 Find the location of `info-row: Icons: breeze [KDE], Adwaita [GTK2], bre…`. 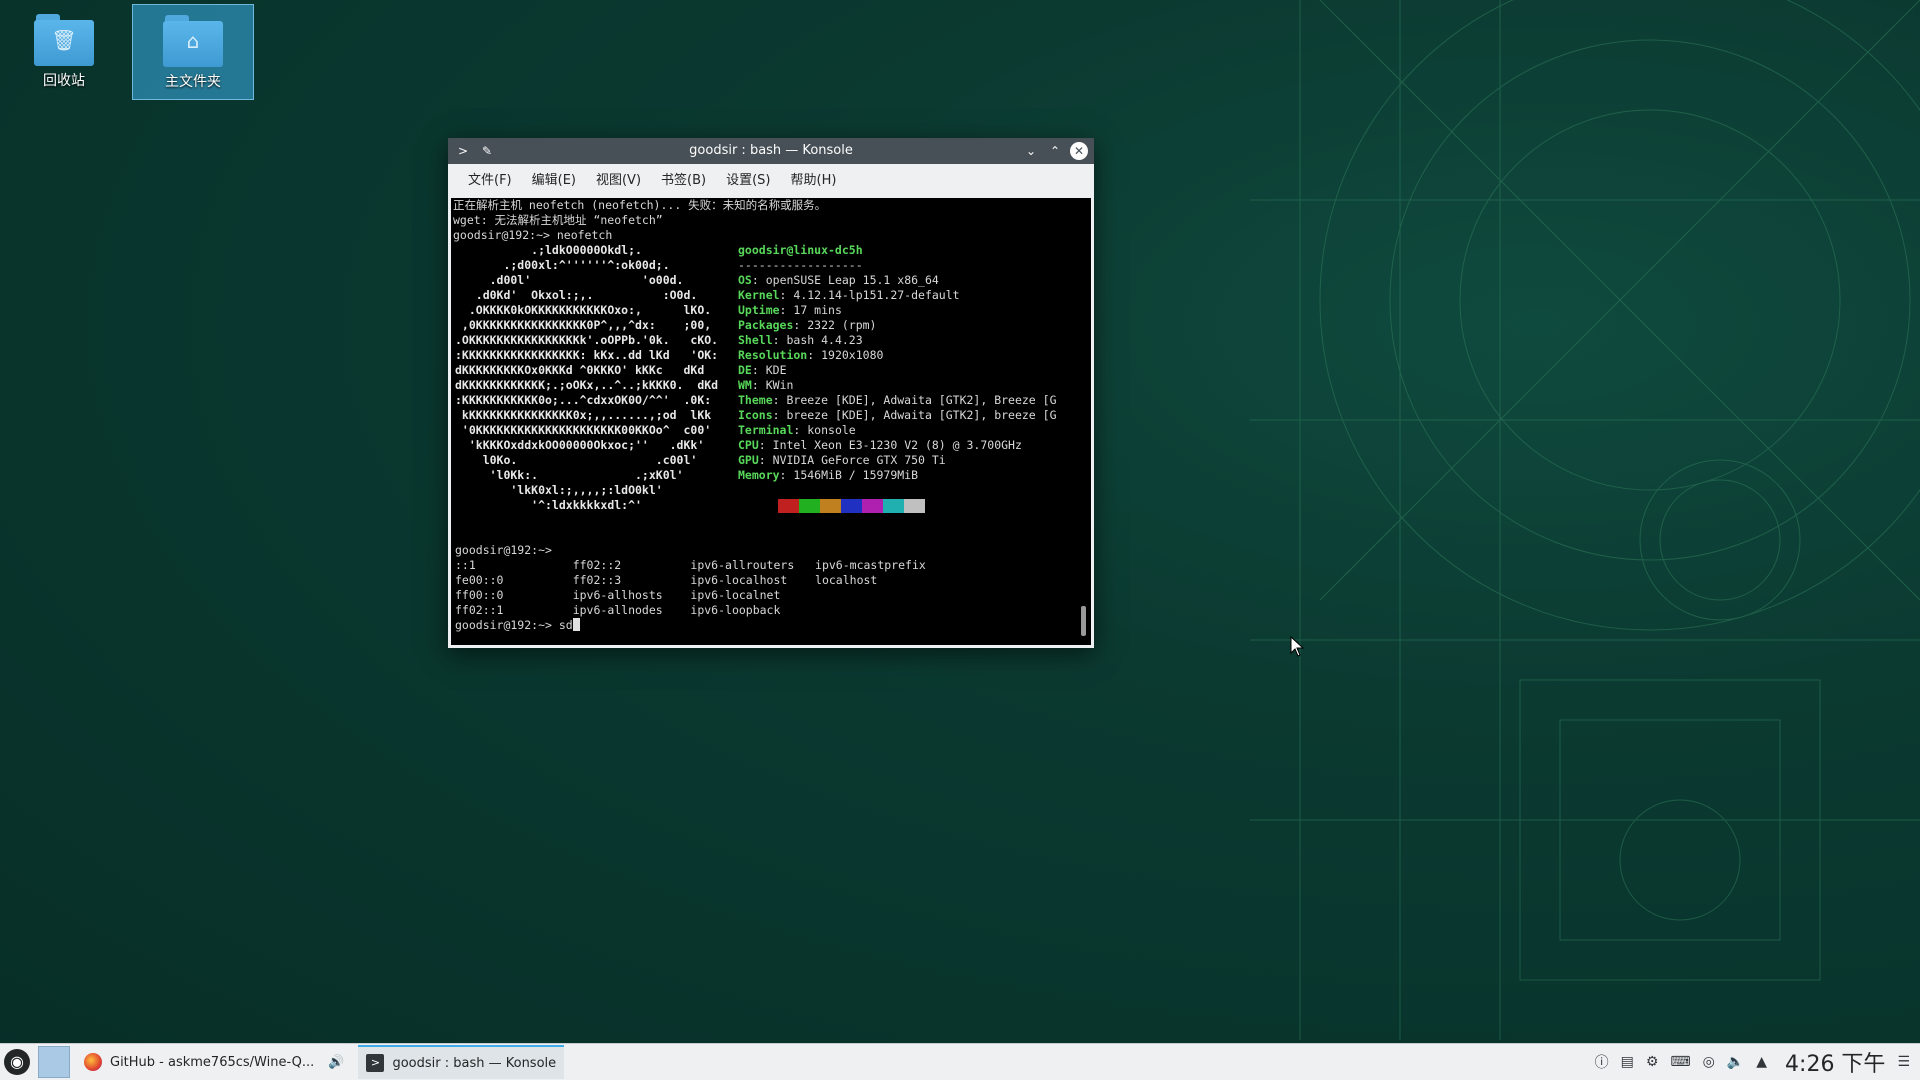

info-row: Icons: breeze [KDE], Adwaita [GTK2], bre… is located at coordinates (897, 415).